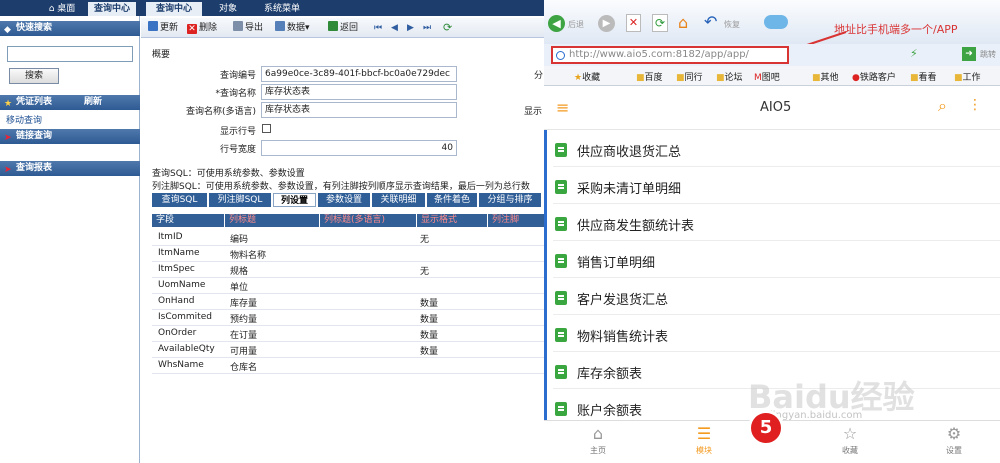  Describe the element at coordinates (24, 119) in the screenshot. I see `sidebar-item-mobile-query: 移动查询` at that location.